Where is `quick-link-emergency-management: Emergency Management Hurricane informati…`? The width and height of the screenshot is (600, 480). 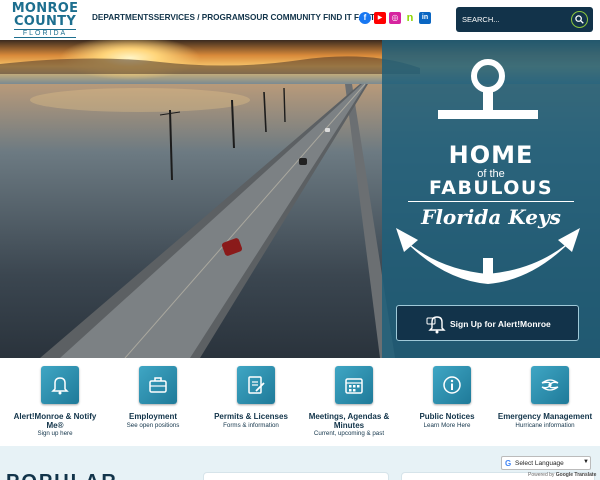 quick-link-emergency-management: Emergency Management Hurricane informati… is located at coordinates (545, 402).